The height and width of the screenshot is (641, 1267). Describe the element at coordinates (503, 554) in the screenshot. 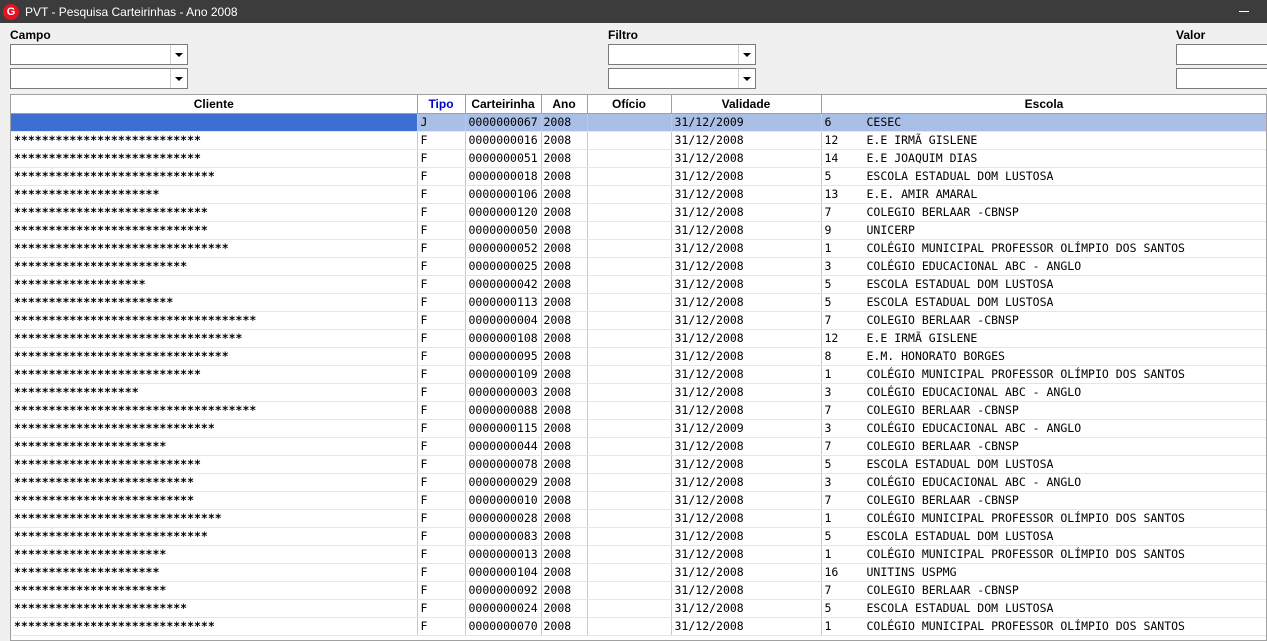

I see `cell-carteirinha: 0000000013` at that location.